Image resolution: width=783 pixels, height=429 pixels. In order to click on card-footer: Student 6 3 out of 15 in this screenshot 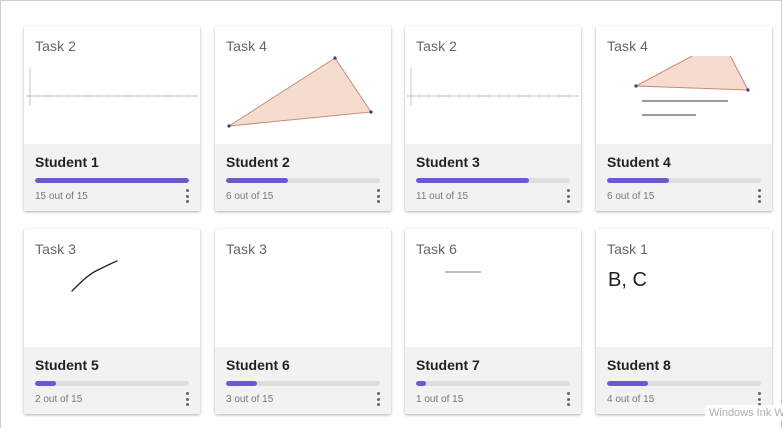, I will do `click(303, 380)`.